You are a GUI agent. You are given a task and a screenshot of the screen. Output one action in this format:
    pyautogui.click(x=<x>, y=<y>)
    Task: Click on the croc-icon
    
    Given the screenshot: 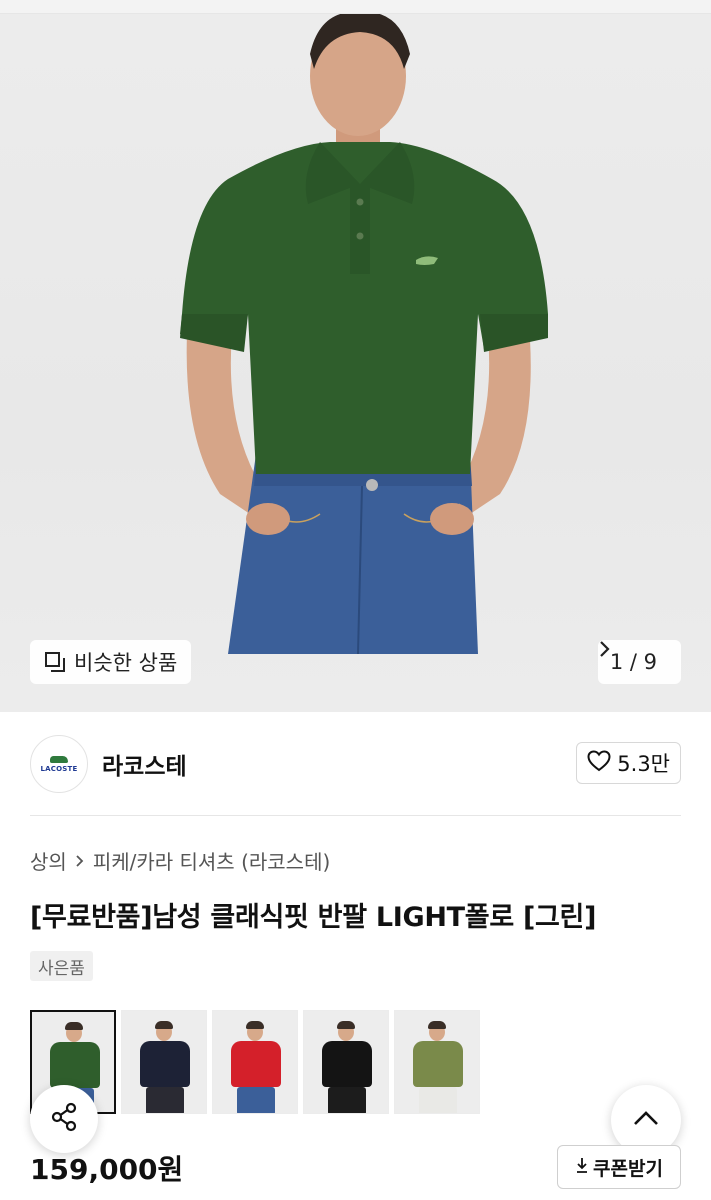 What is the action you would take?
    pyautogui.click(x=59, y=759)
    